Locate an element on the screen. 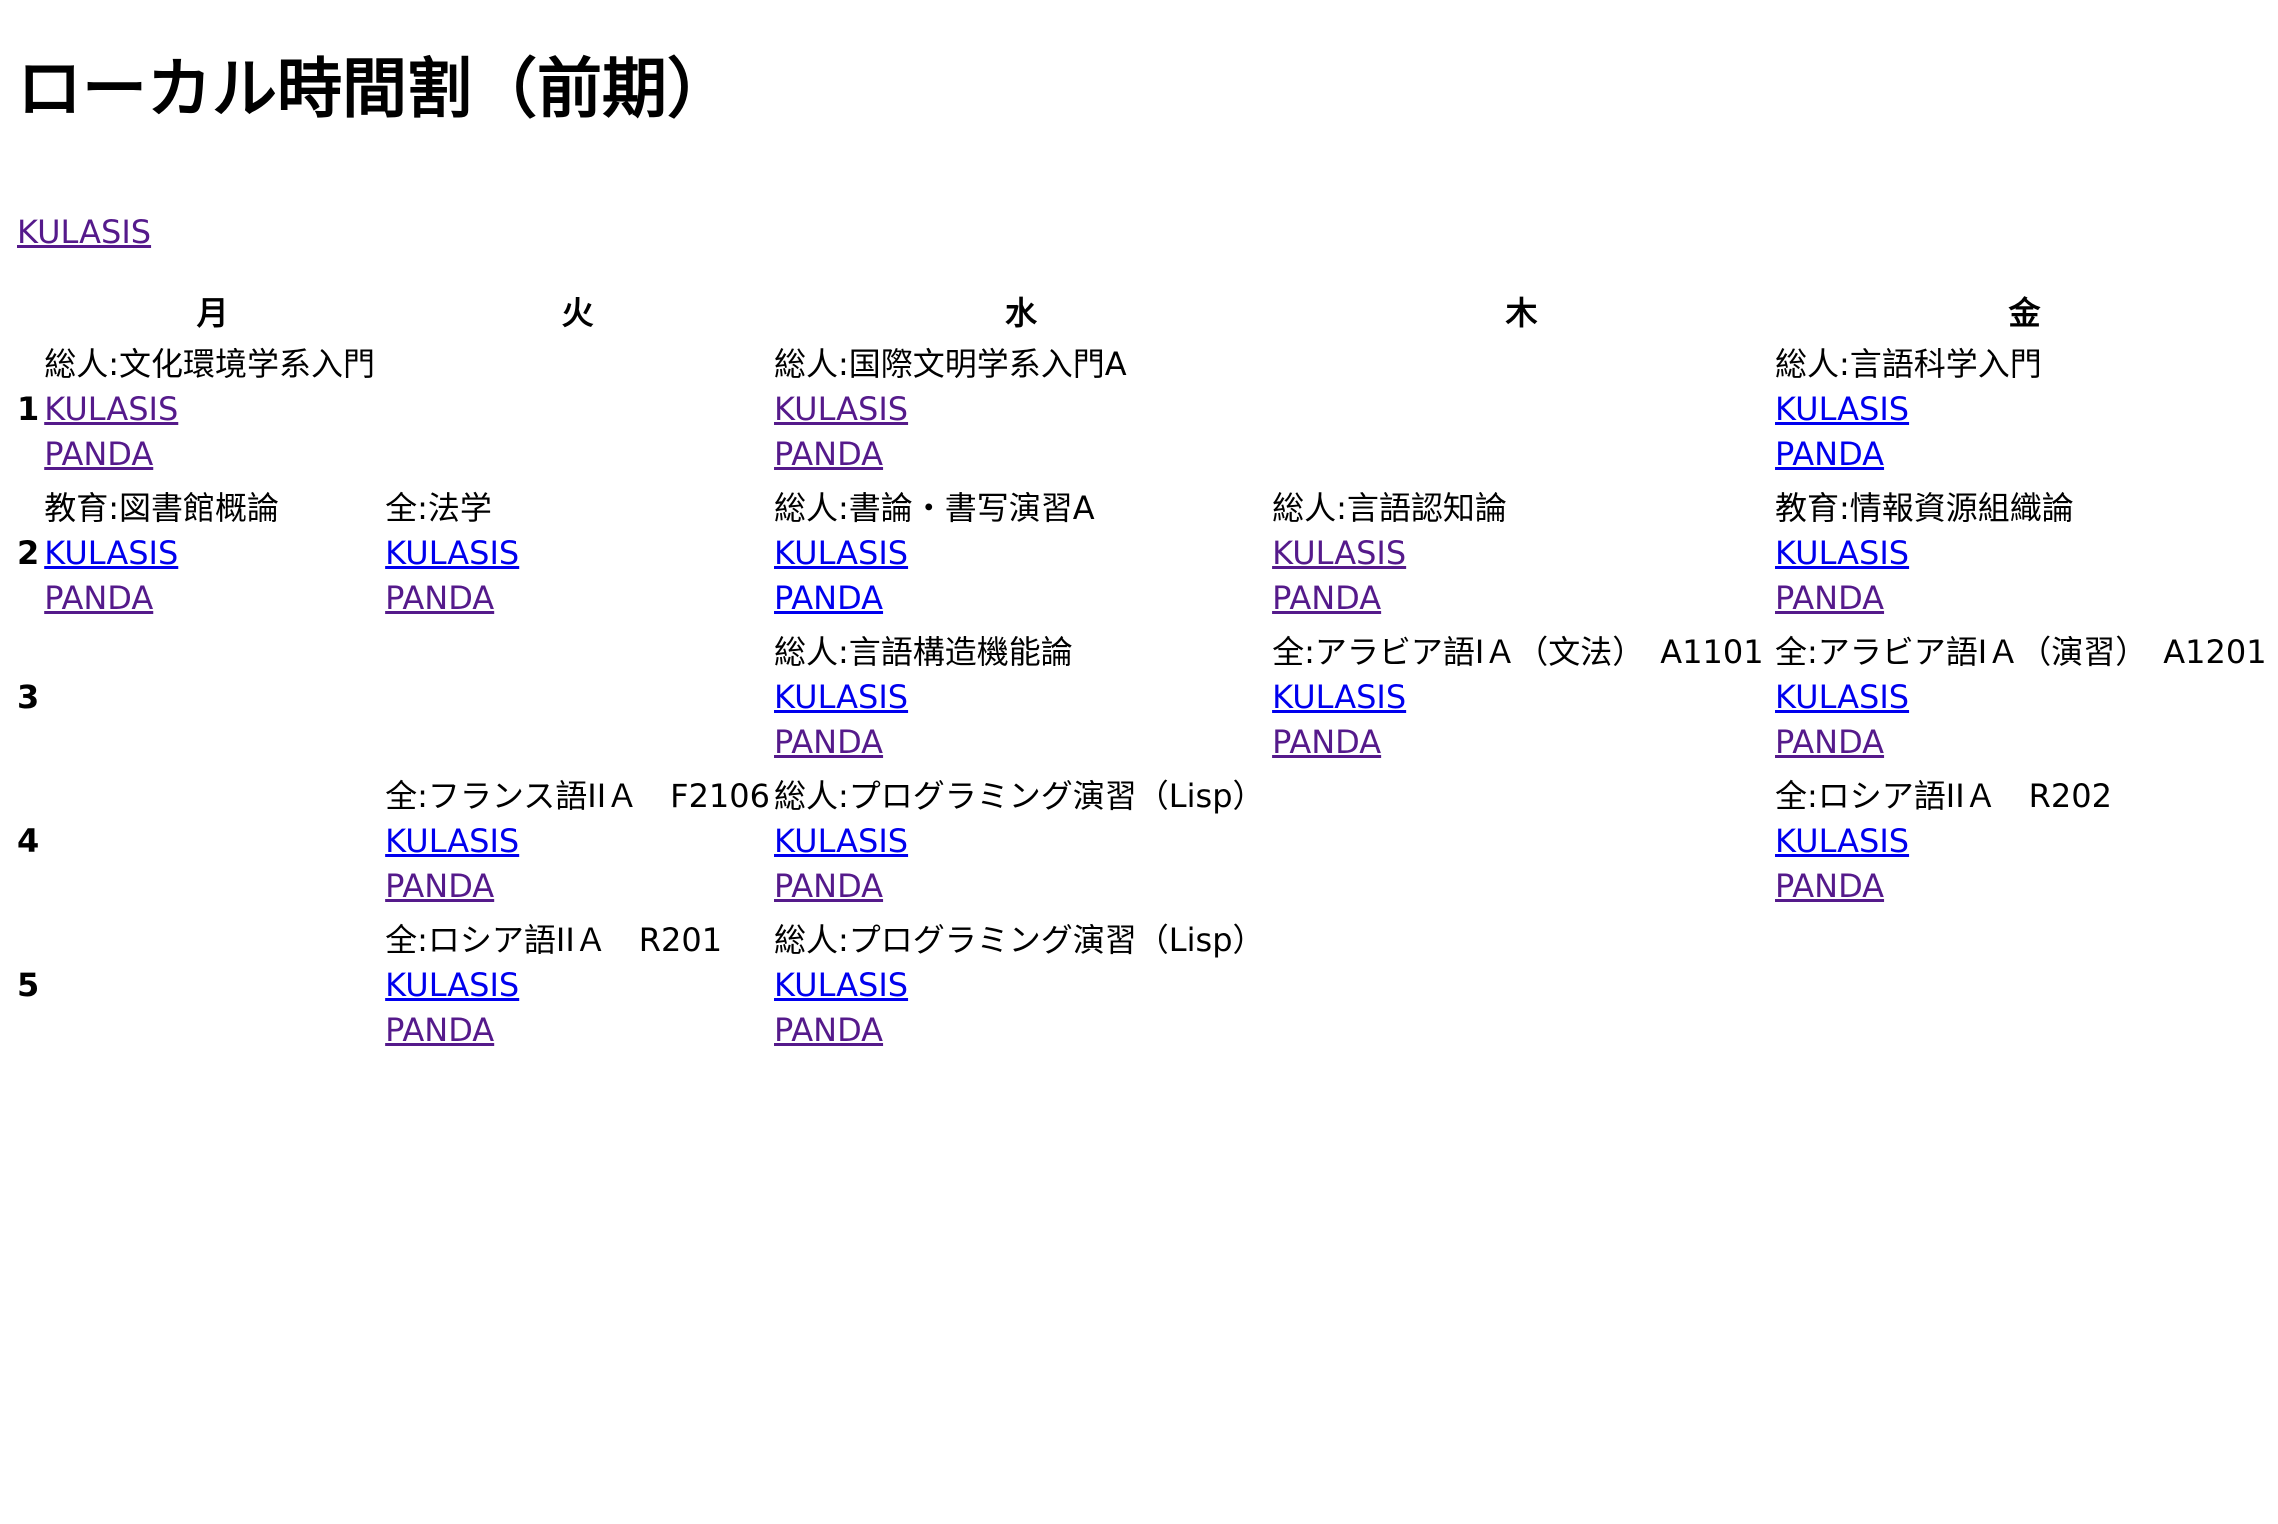 The width and height of the screenshot is (2278, 1524). cell-mon: 教育:図書館概論 KULASIS PANDA is located at coordinates (212, 553).